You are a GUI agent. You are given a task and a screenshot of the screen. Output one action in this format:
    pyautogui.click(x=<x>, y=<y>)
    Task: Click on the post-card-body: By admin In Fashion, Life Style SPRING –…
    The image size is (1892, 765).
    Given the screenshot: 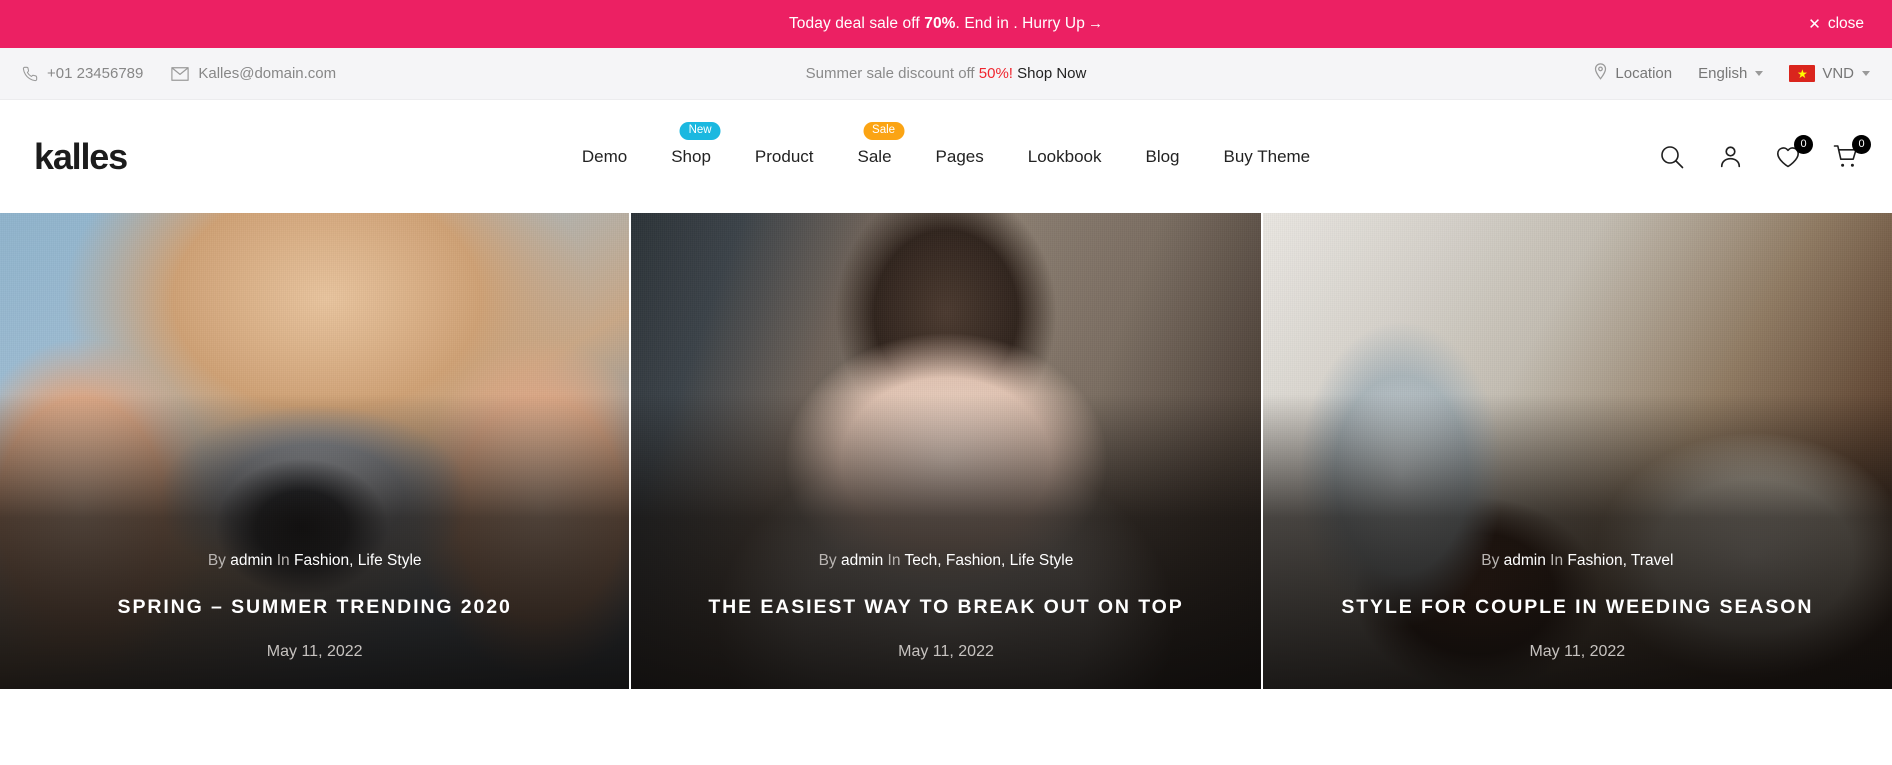 What is the action you would take?
    pyautogui.click(x=314, y=620)
    